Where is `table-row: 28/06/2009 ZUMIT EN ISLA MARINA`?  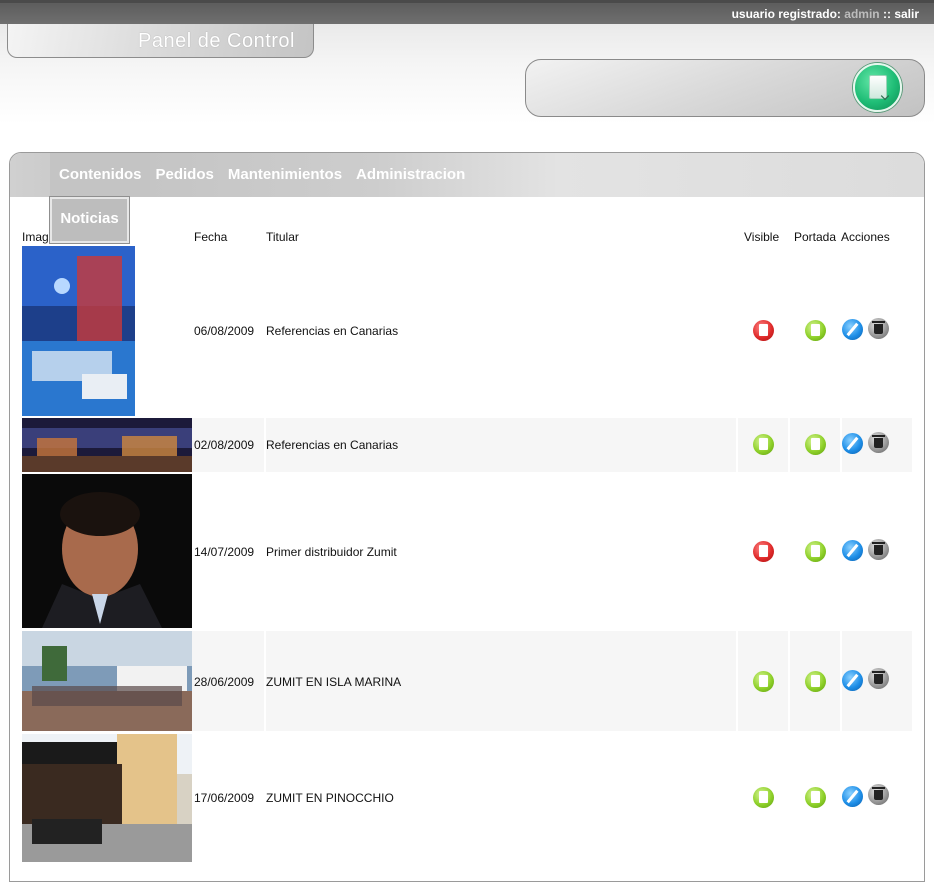 table-row: 28/06/2009 ZUMIT EN ISLA MARINA is located at coordinates (467, 681).